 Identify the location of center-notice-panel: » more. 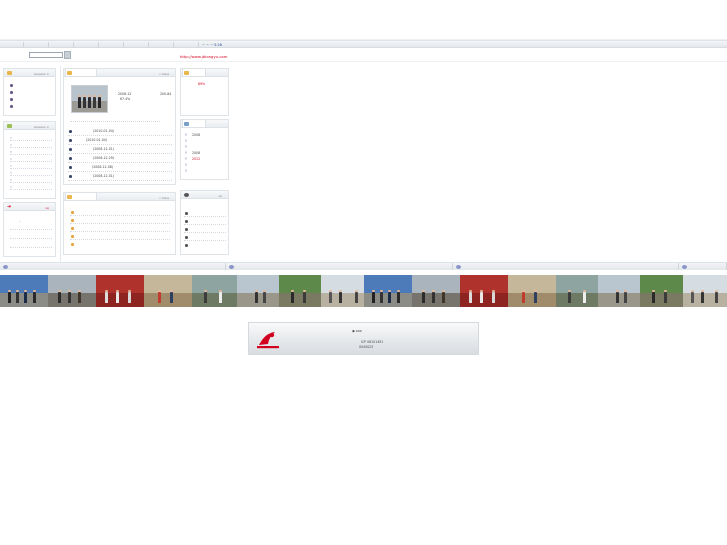
(119, 223).